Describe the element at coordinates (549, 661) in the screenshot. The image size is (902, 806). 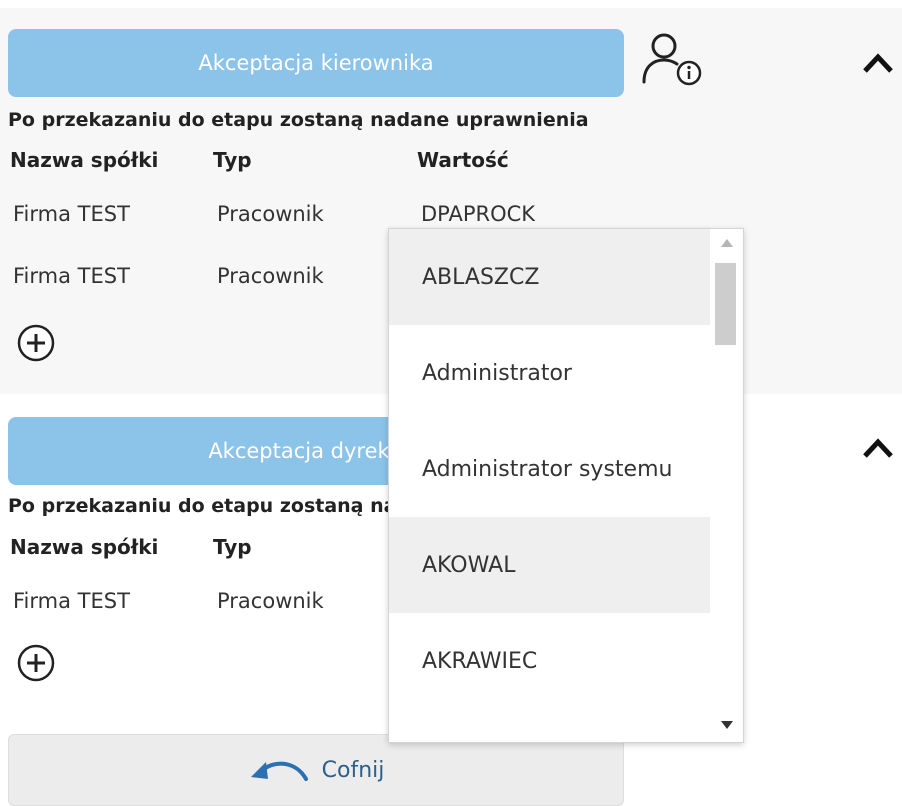
I see `dropdown-option: AKRAWIEC` at that location.